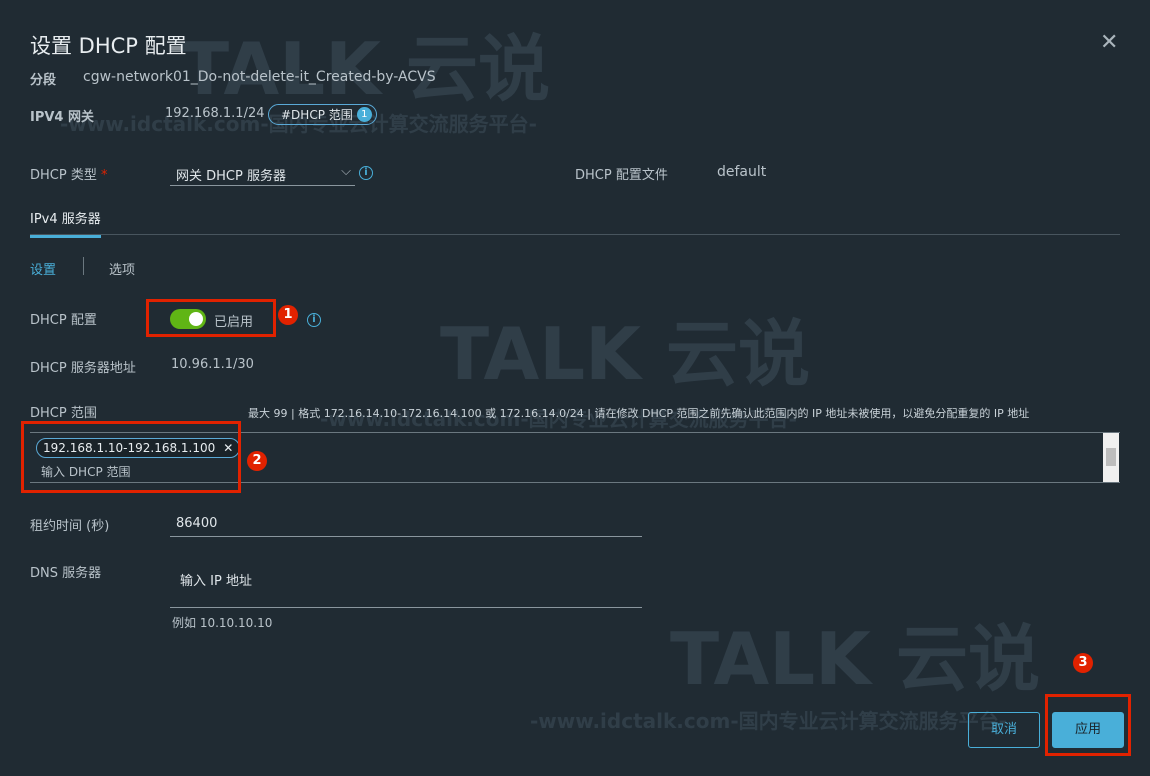 The image size is (1150, 776). What do you see at coordinates (63, 413) in the screenshot?
I see `dhcp-range-label: DHCP 范围` at bounding box center [63, 413].